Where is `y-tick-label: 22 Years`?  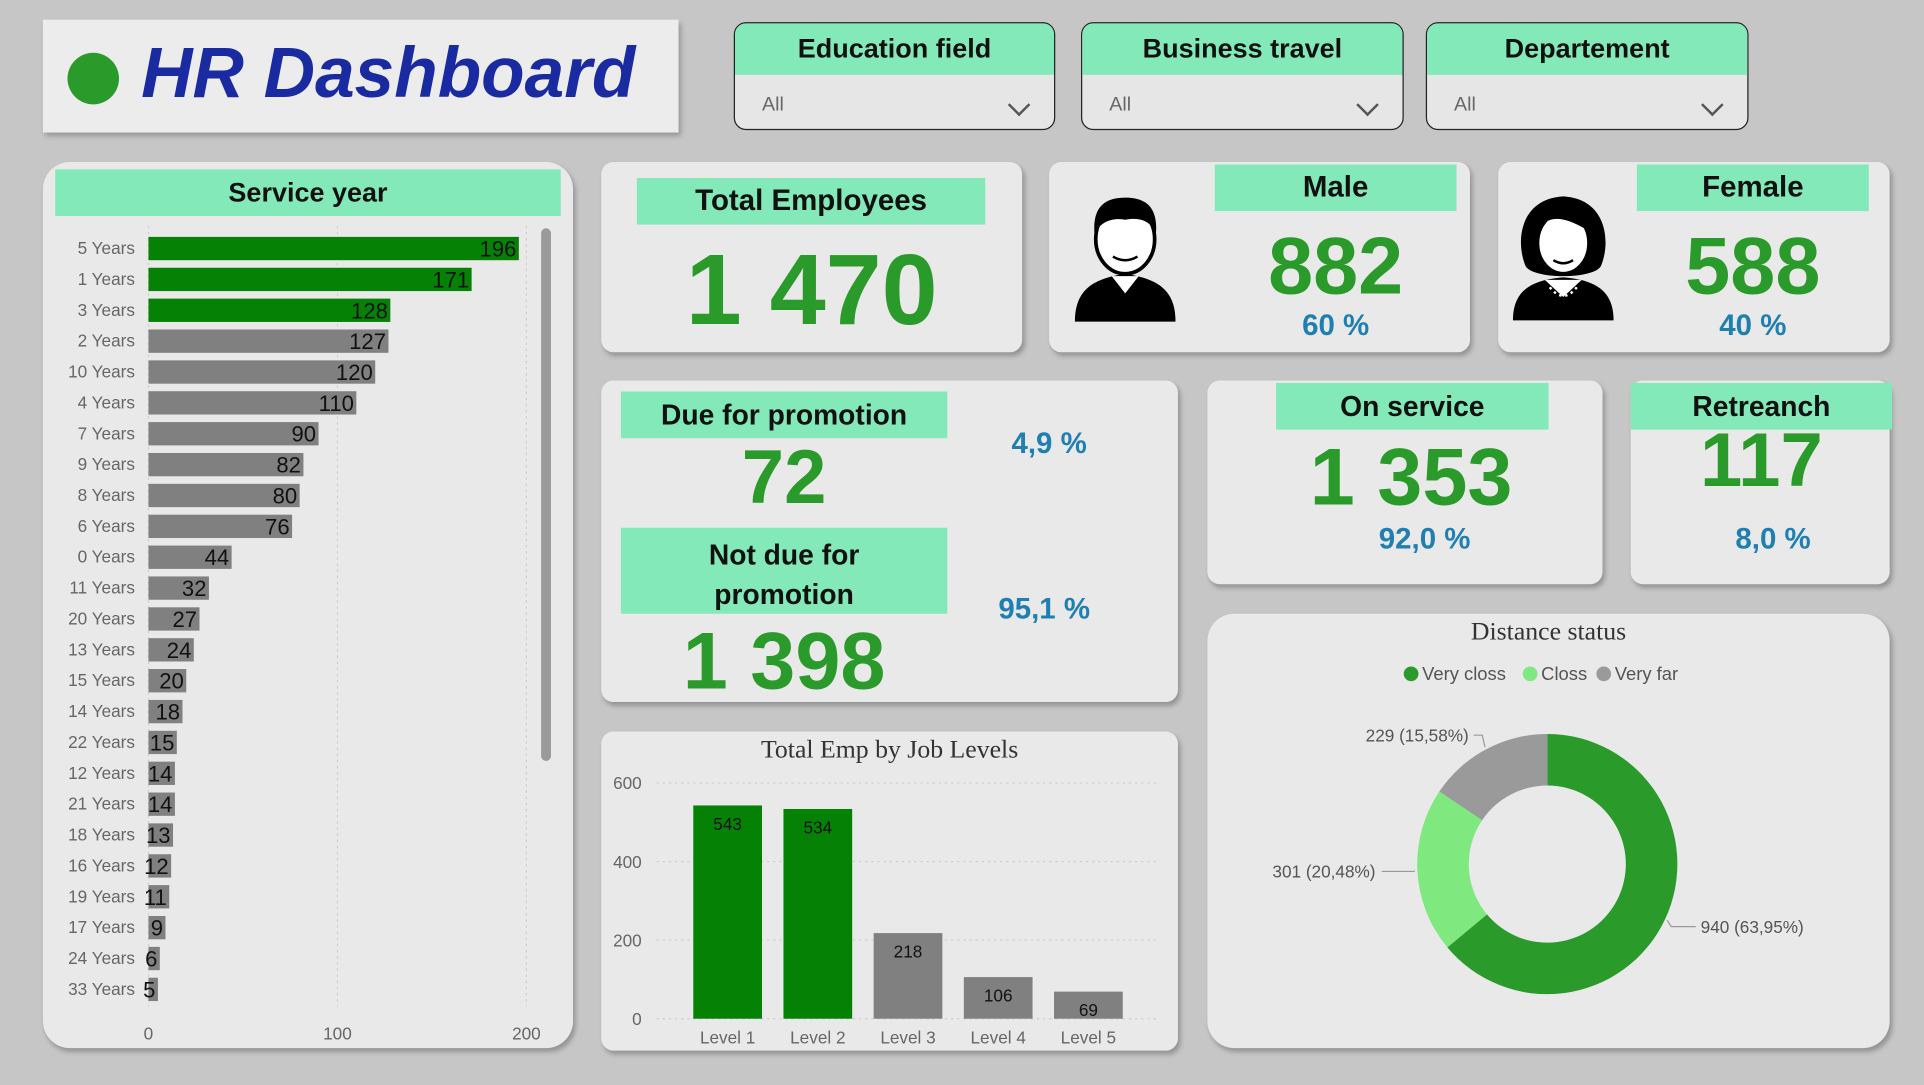 y-tick-label: 22 Years is located at coordinates (101, 742).